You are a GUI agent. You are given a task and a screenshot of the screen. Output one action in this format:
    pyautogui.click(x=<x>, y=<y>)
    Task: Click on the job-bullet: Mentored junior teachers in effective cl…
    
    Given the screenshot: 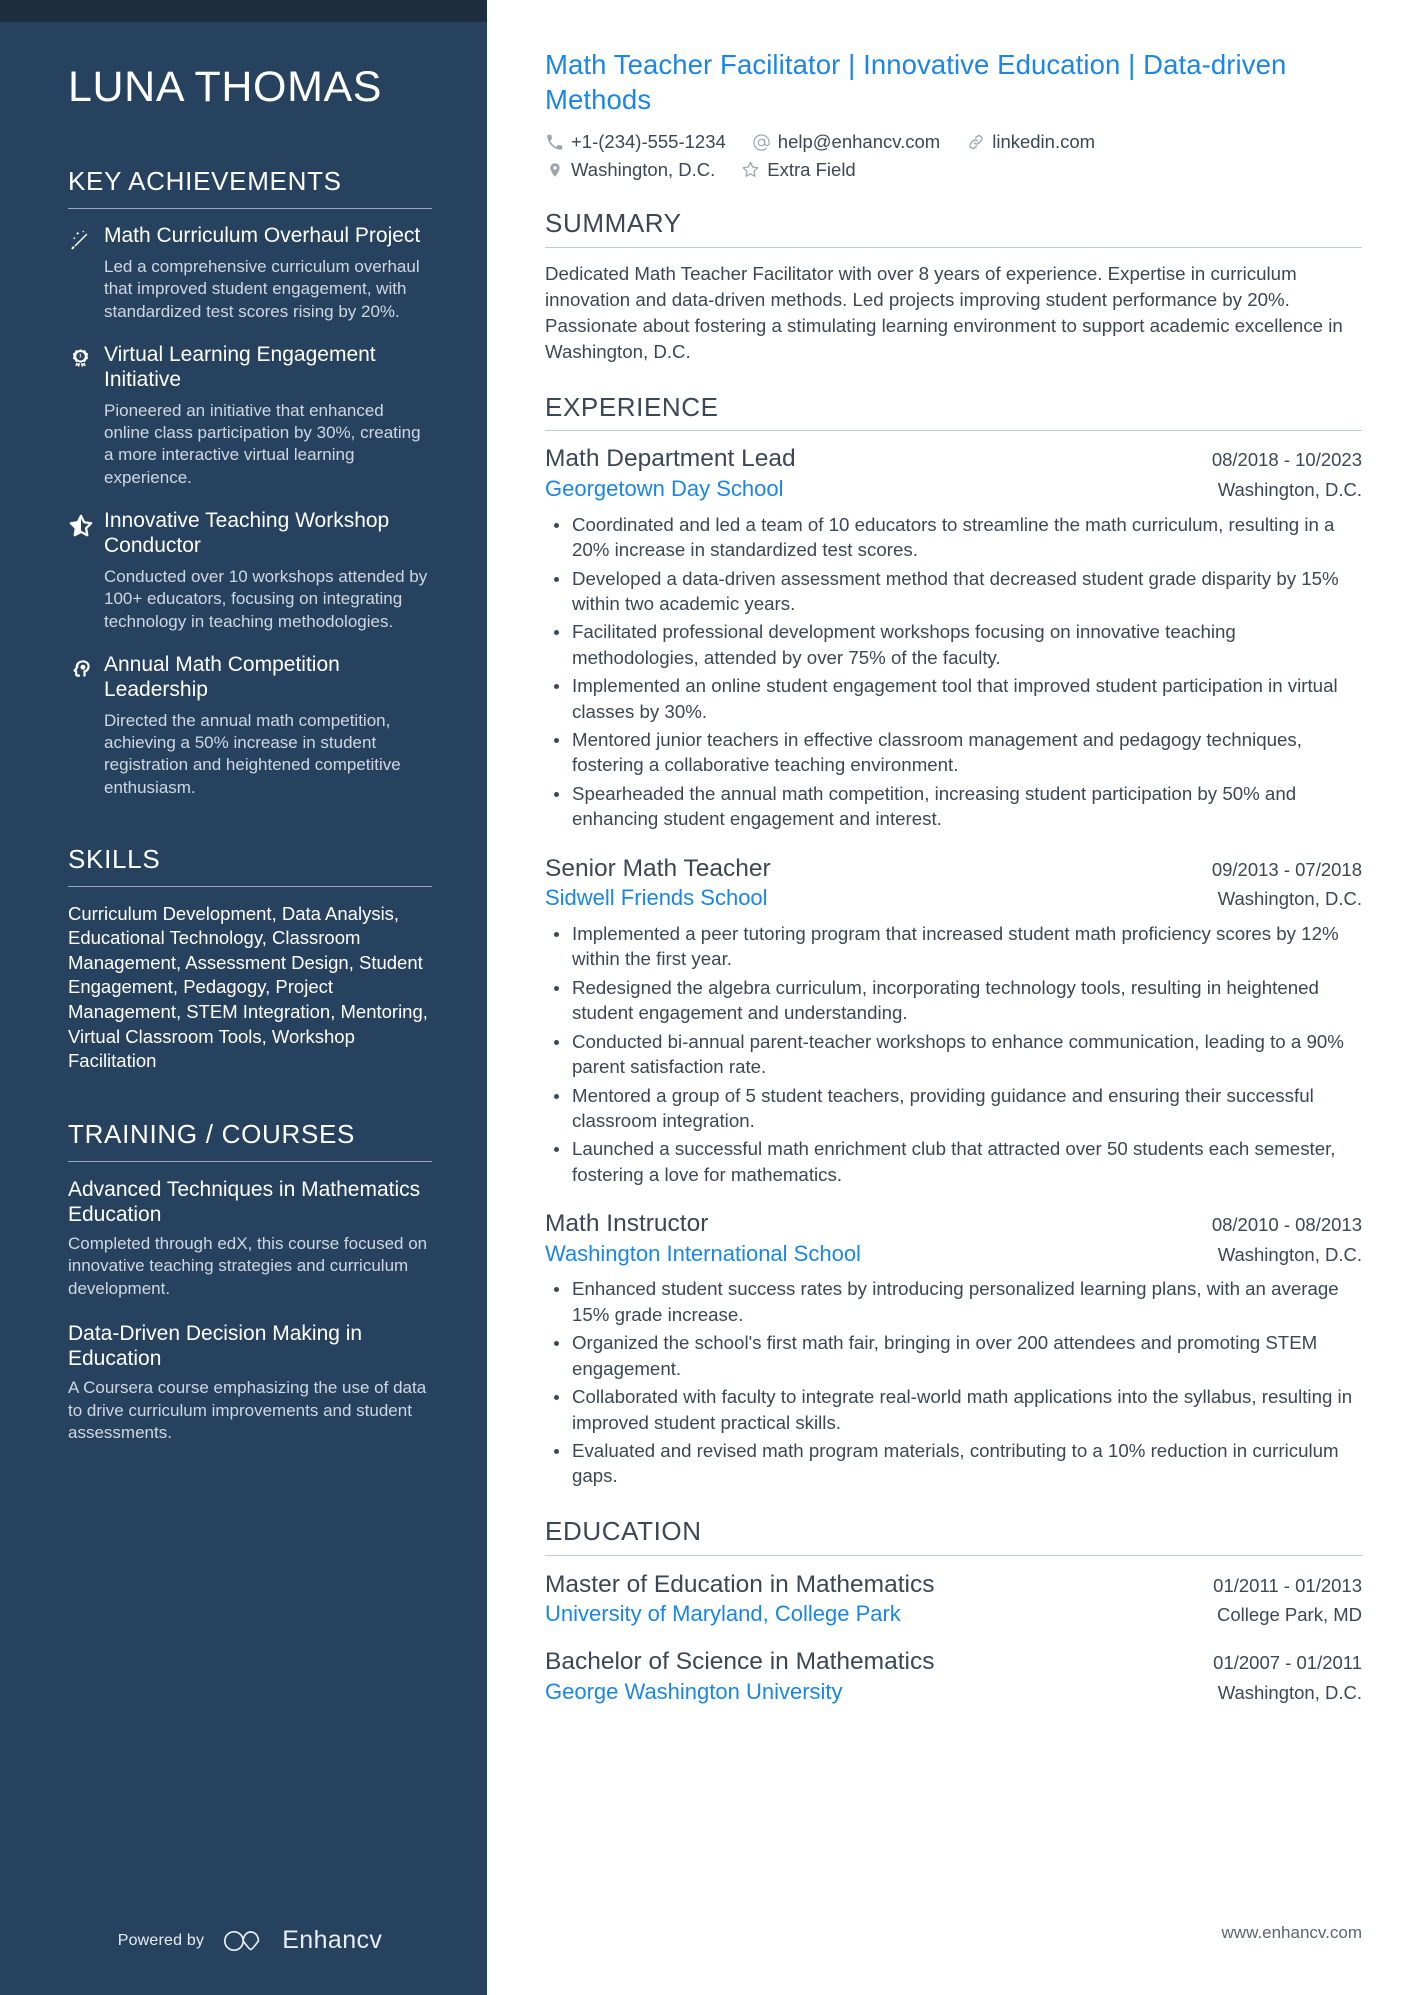 What is the action you would take?
    pyautogui.click(x=953, y=752)
    